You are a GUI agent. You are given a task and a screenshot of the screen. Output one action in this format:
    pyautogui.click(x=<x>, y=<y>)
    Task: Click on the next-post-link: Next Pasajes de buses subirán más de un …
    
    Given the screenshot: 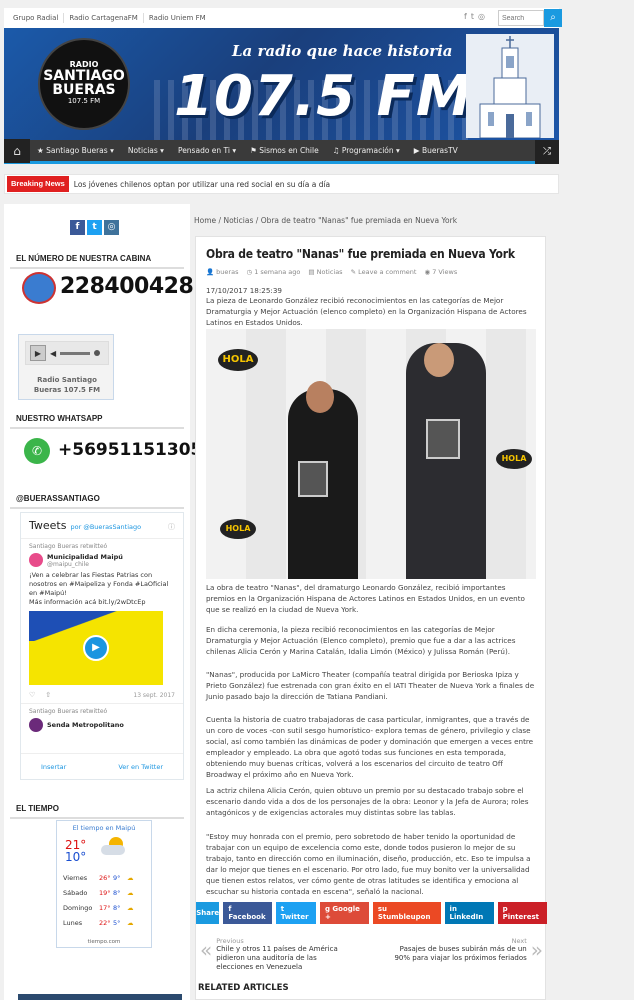 What is the action you would take?
    pyautogui.click(x=468, y=950)
    